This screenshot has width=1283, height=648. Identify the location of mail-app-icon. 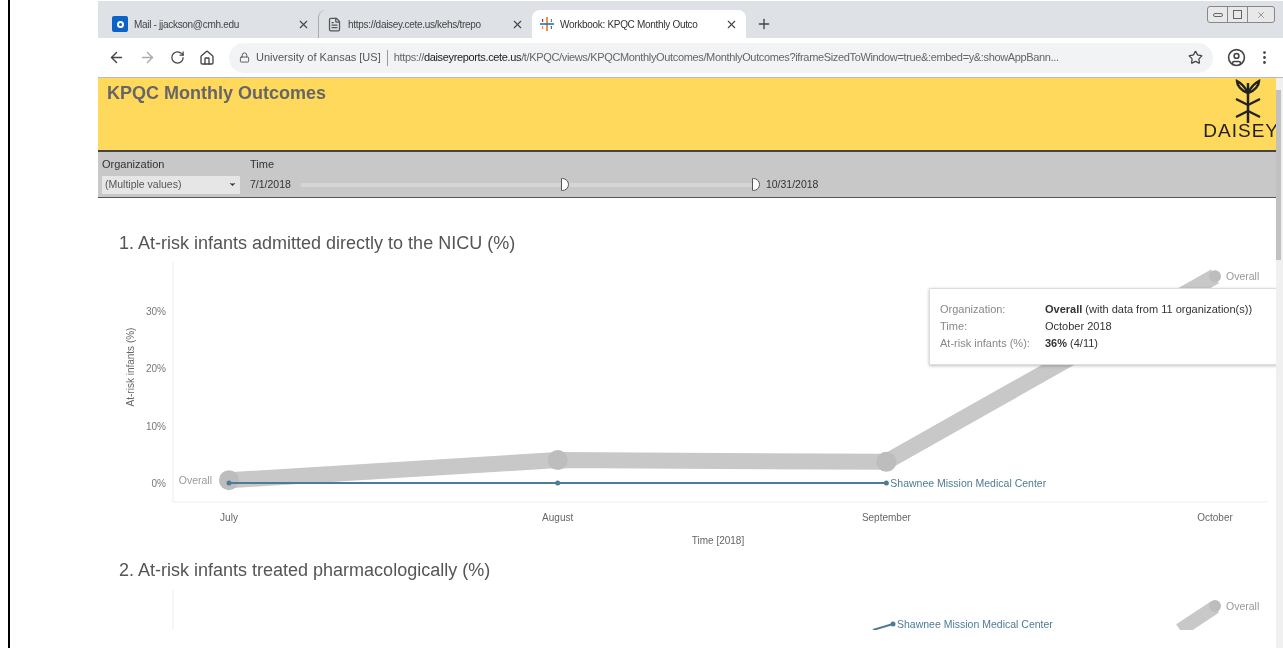
(120, 24).